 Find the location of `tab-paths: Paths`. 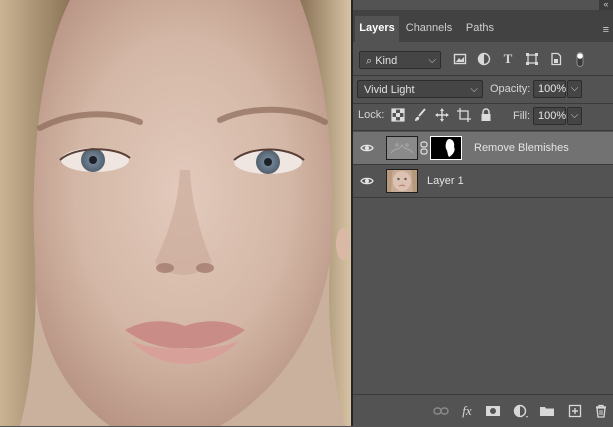

tab-paths: Paths is located at coordinates (480, 29).